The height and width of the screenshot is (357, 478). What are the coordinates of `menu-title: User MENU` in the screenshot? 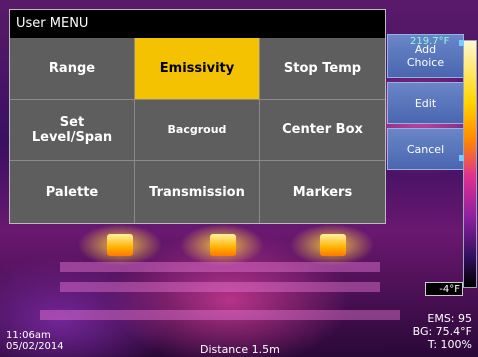 It's located at (197, 24).